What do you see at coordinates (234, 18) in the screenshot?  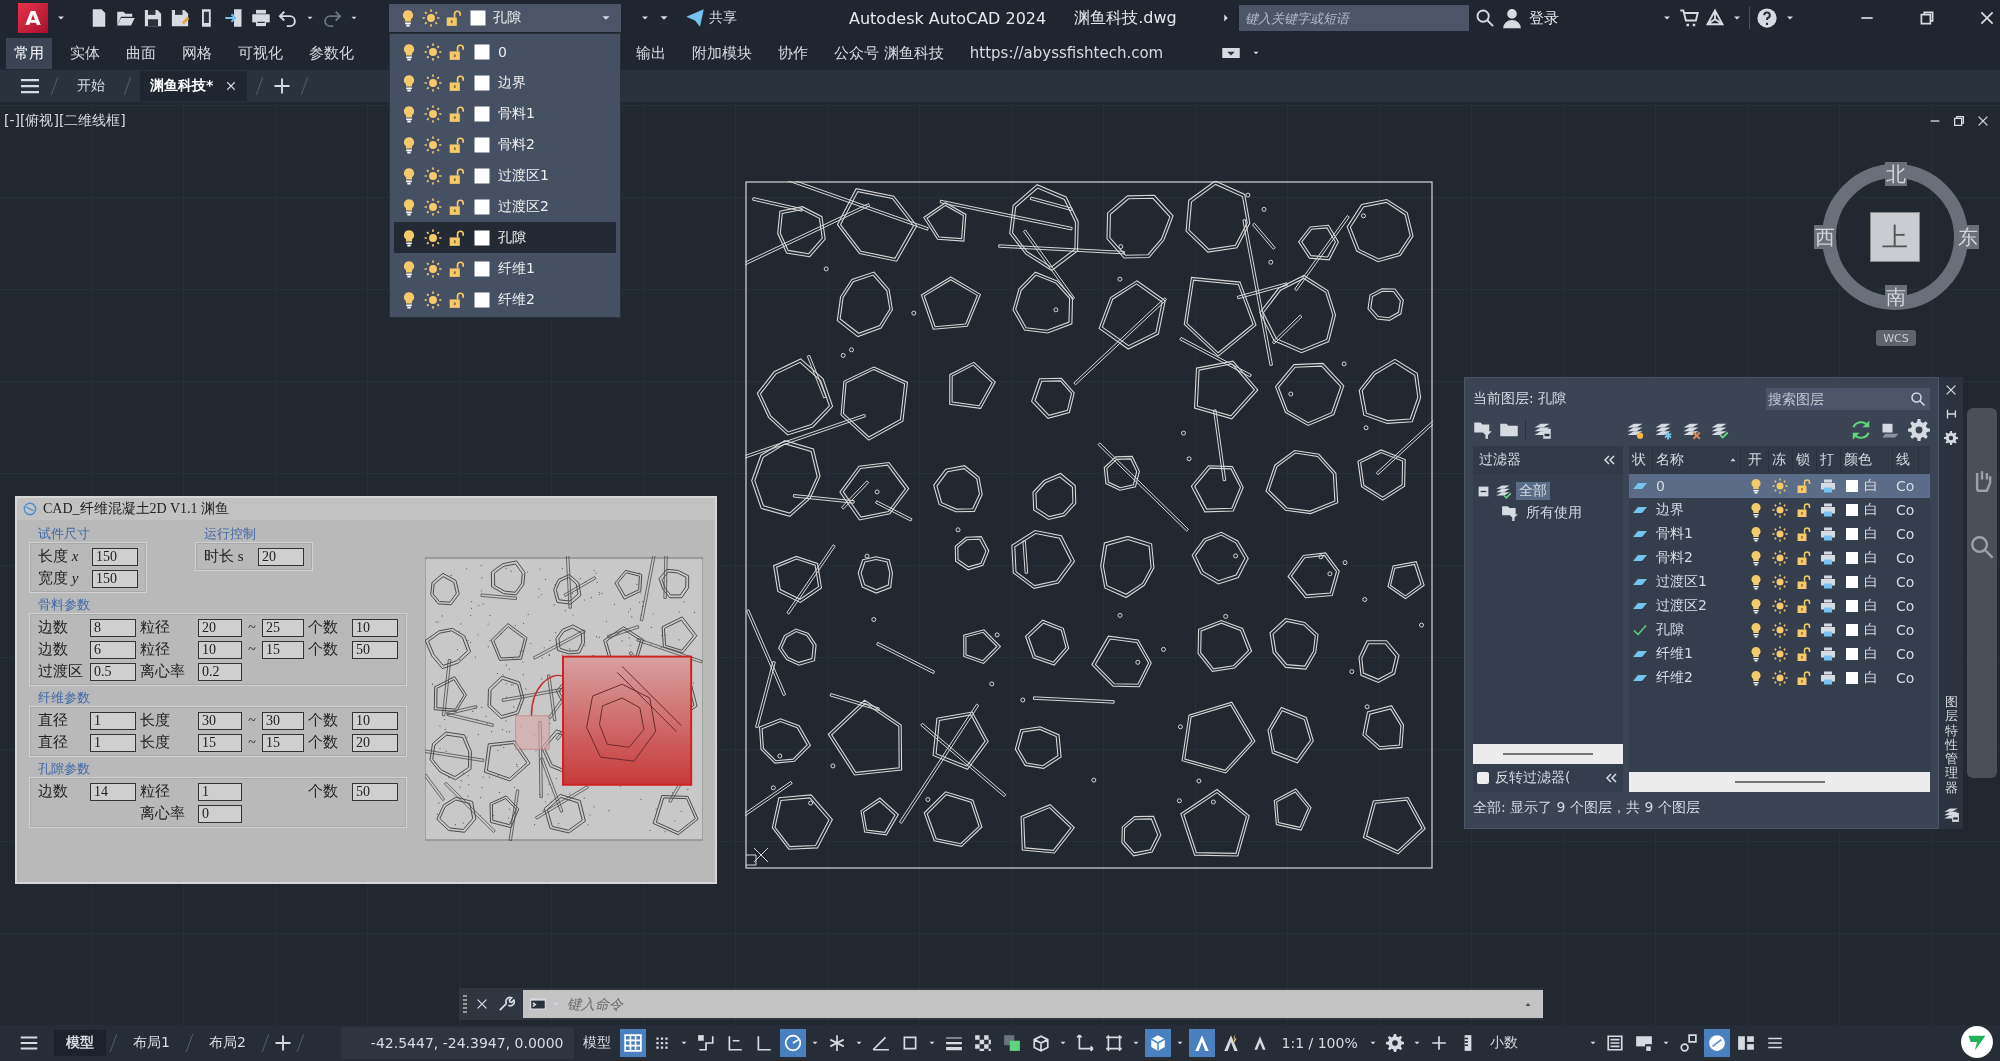 I see `import-icon` at bounding box center [234, 18].